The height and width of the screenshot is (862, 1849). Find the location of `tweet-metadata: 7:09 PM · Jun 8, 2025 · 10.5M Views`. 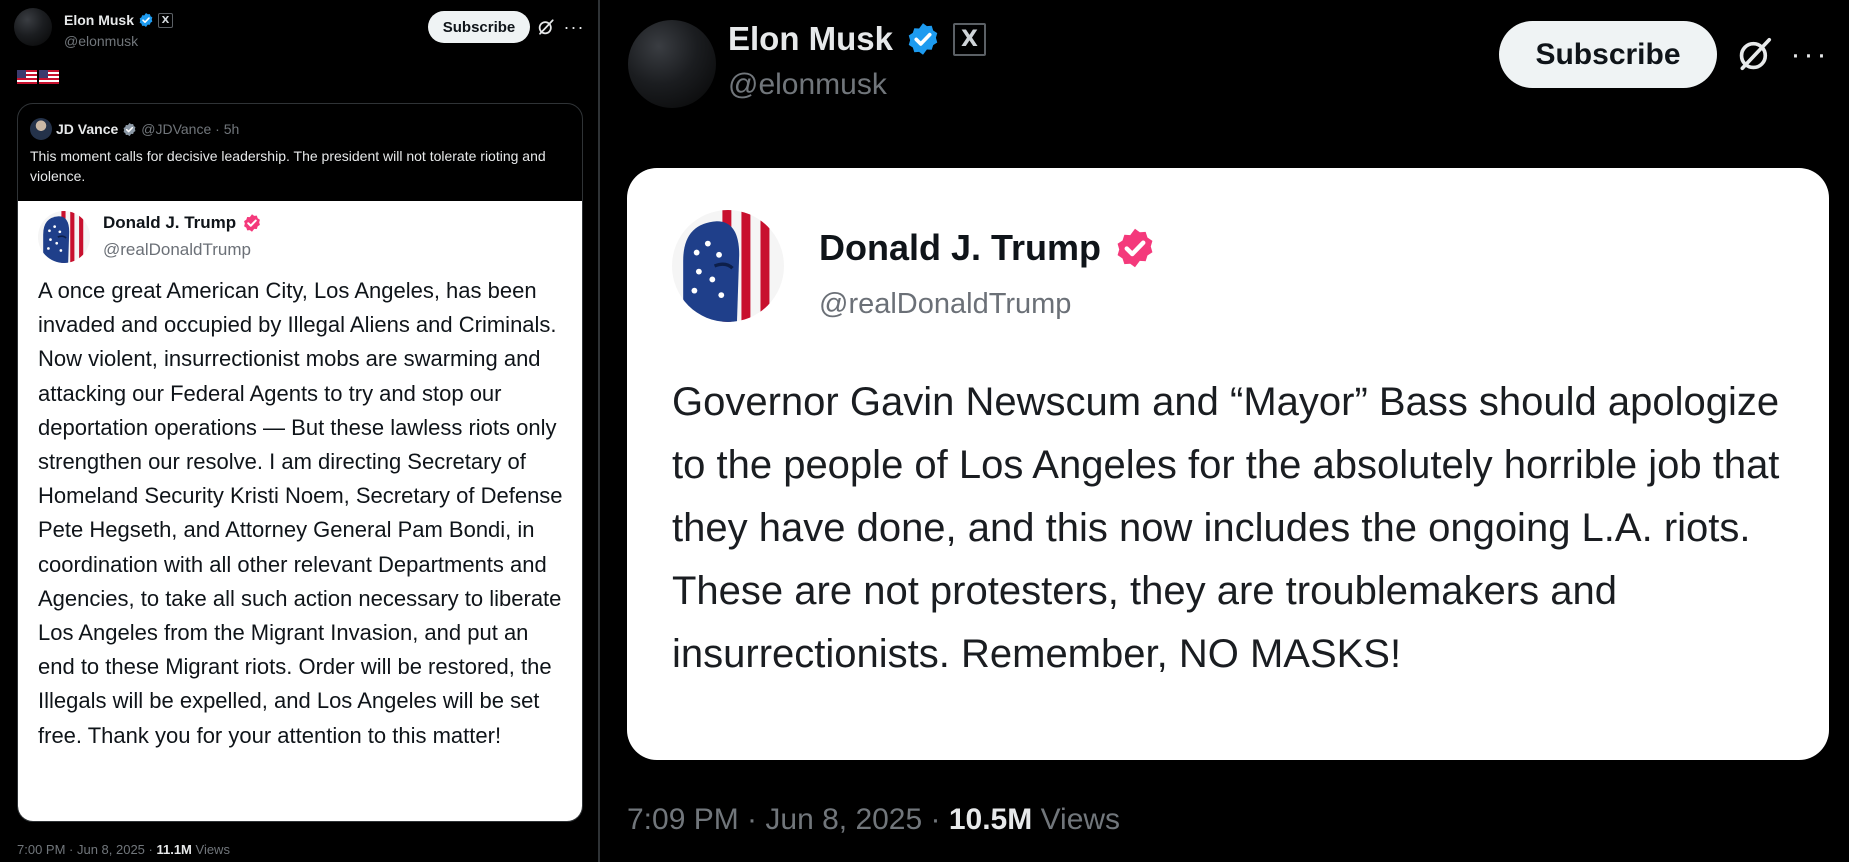

tweet-metadata: 7:09 PM · Jun 8, 2025 · 10.5M Views is located at coordinates (873, 820).